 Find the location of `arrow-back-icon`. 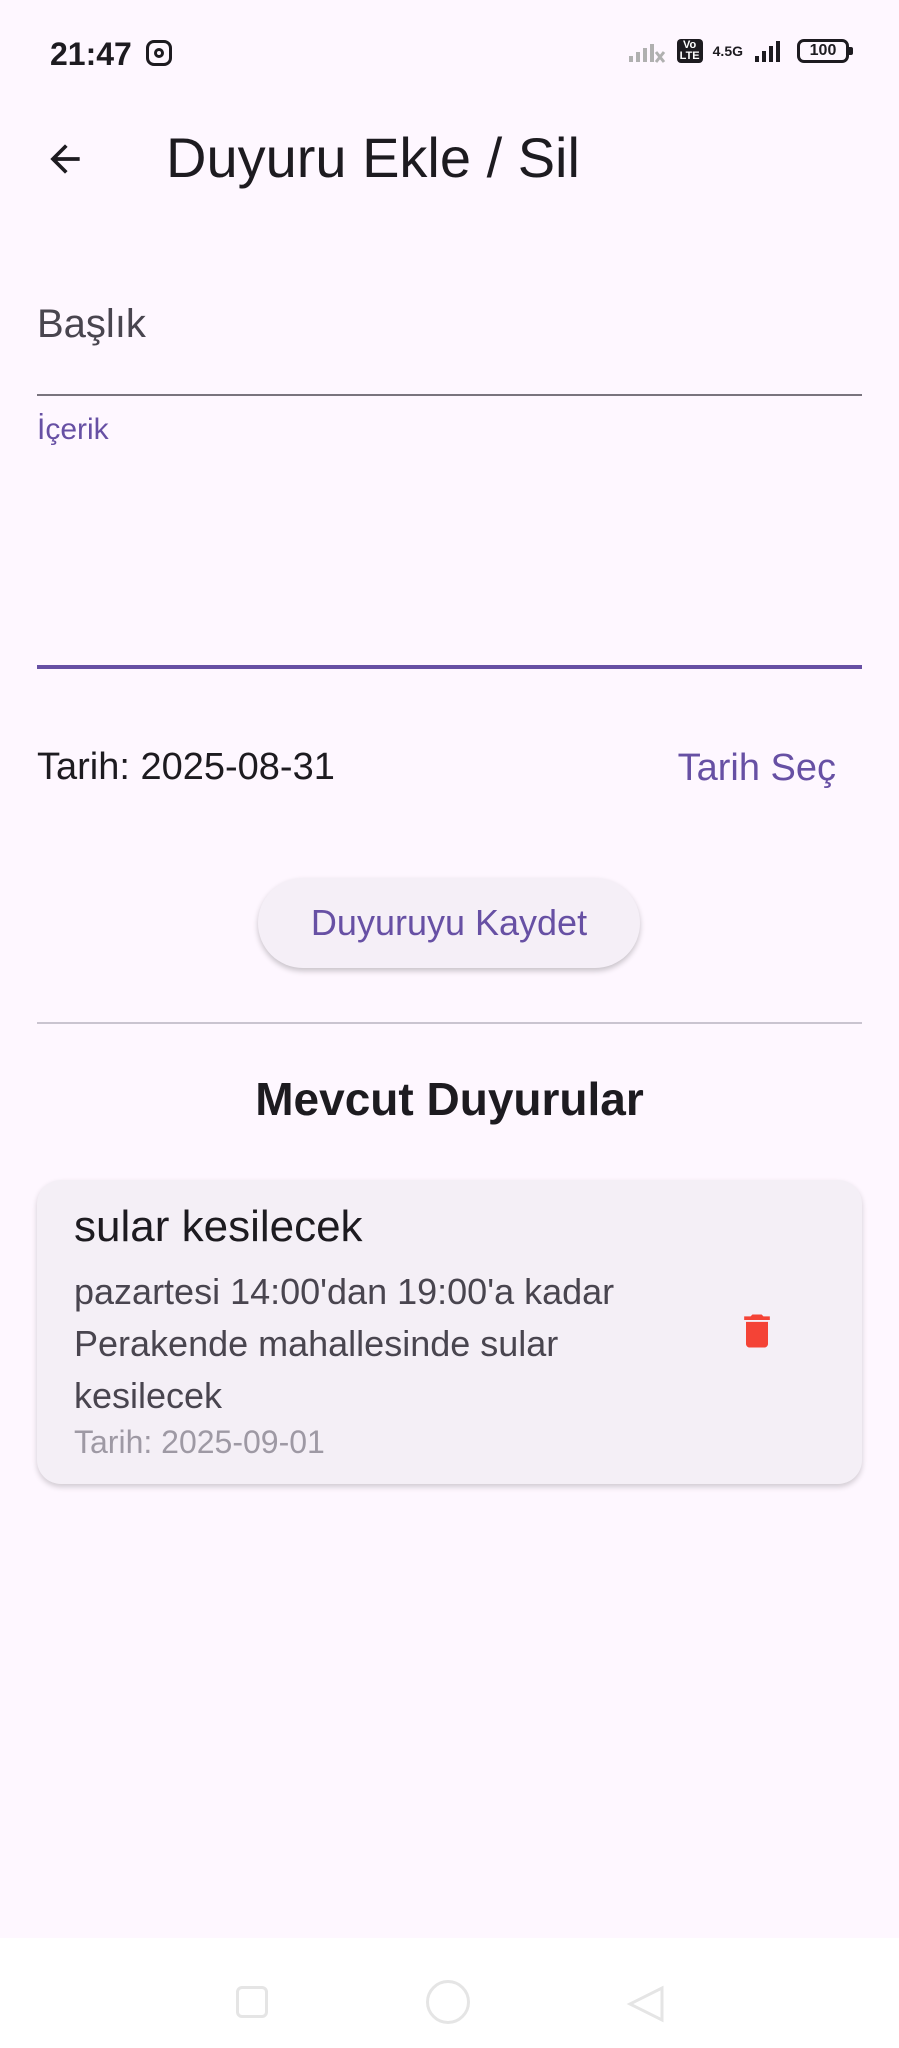

arrow-back-icon is located at coordinates (65, 159).